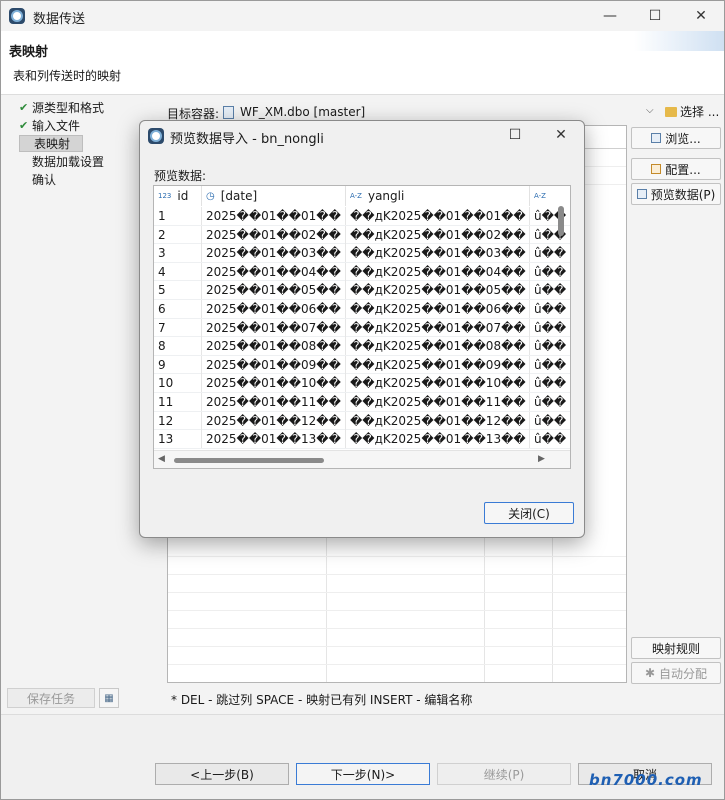 This screenshot has width=725, height=800. I want to click on window-title: 数据传送, so click(59, 19).